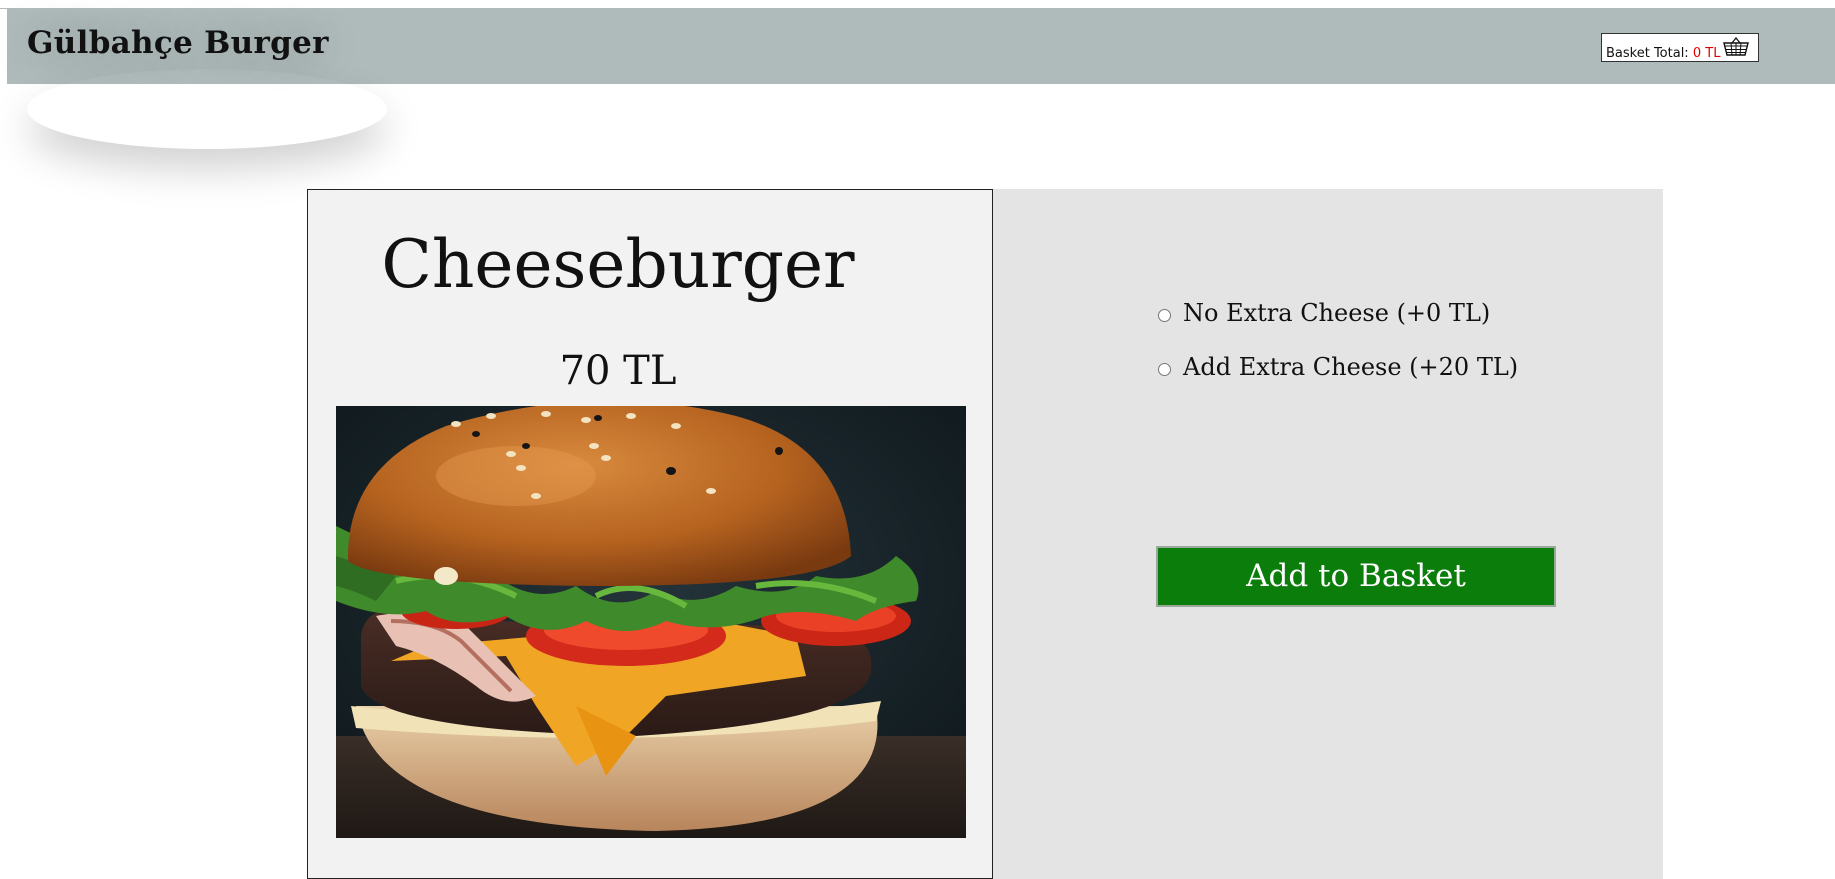  I want to click on basket-total-box: Basket Total: 0 TL, so click(1680, 47).